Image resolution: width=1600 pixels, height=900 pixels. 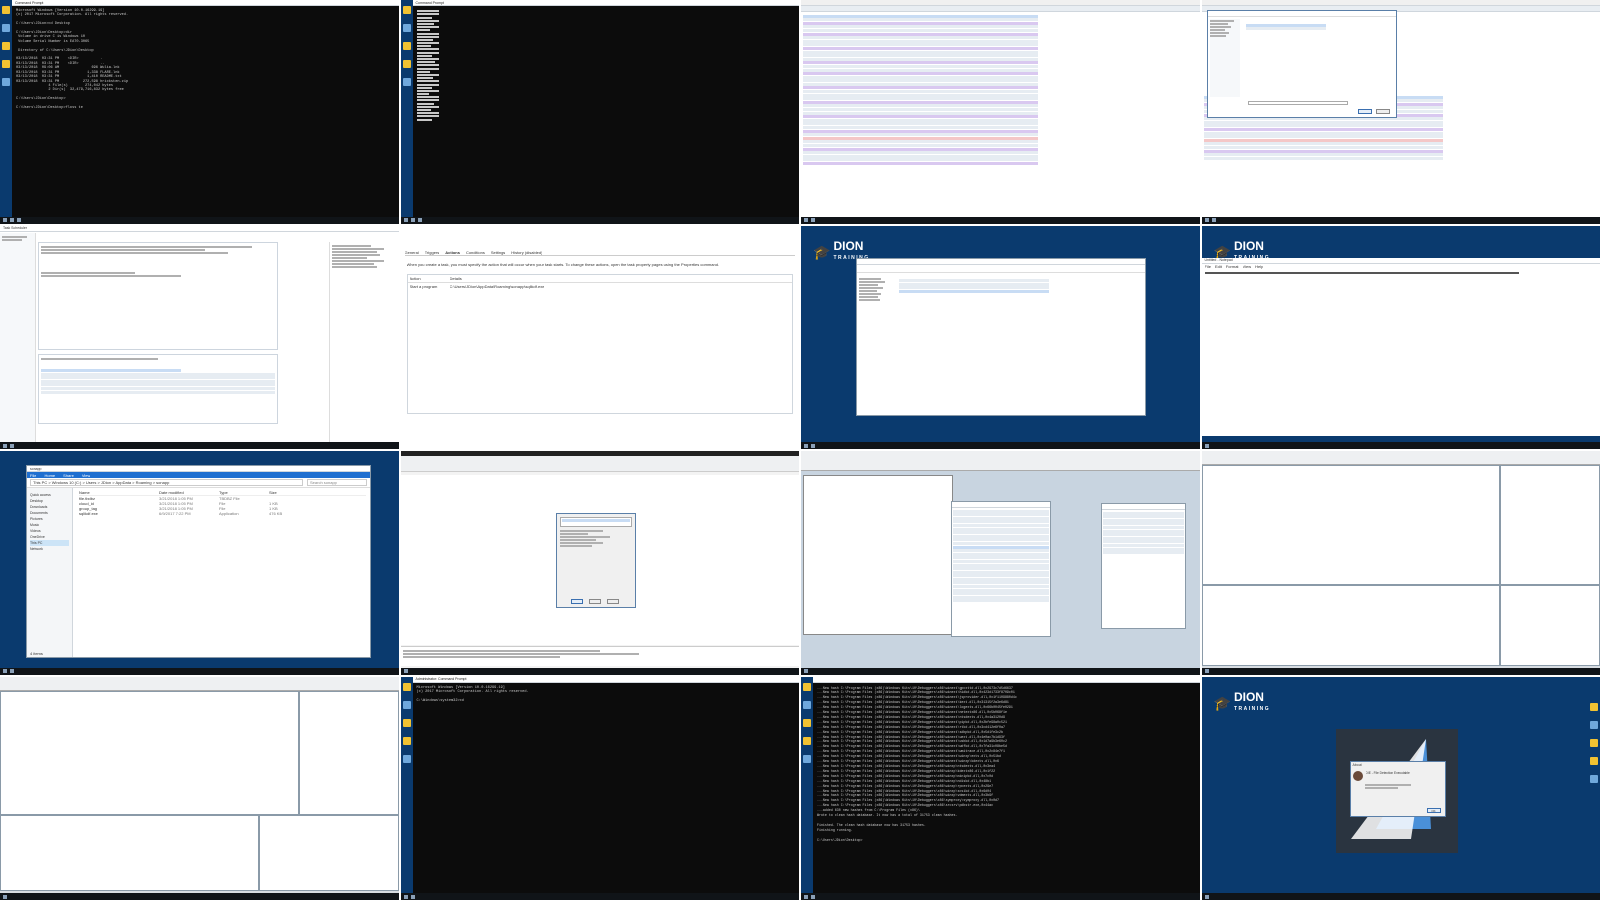 I want to click on olly-toolbar, so click(x=1400, y=458).